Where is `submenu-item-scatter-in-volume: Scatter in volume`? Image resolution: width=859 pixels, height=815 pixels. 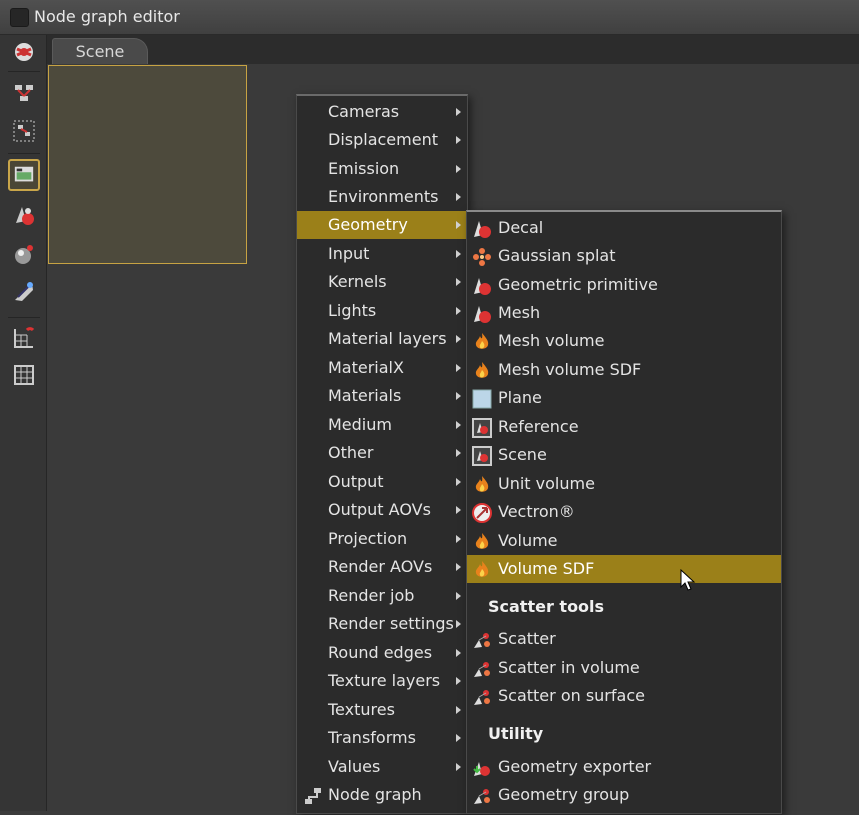 submenu-item-scatter-in-volume: Scatter in volume is located at coordinates (624, 668).